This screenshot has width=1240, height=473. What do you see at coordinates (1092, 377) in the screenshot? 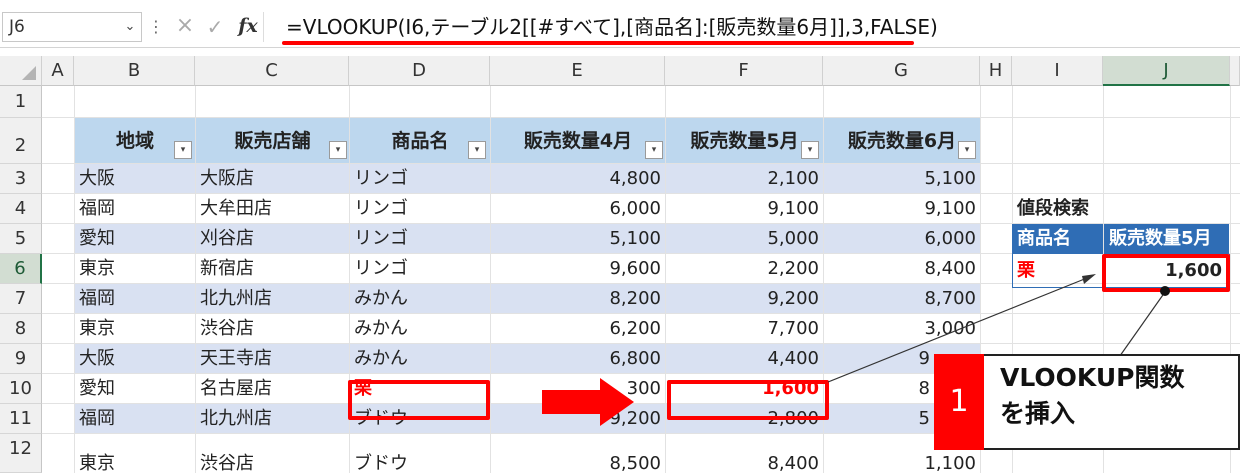
I see `callout-line-1: VLOOKUP関数` at bounding box center [1092, 377].